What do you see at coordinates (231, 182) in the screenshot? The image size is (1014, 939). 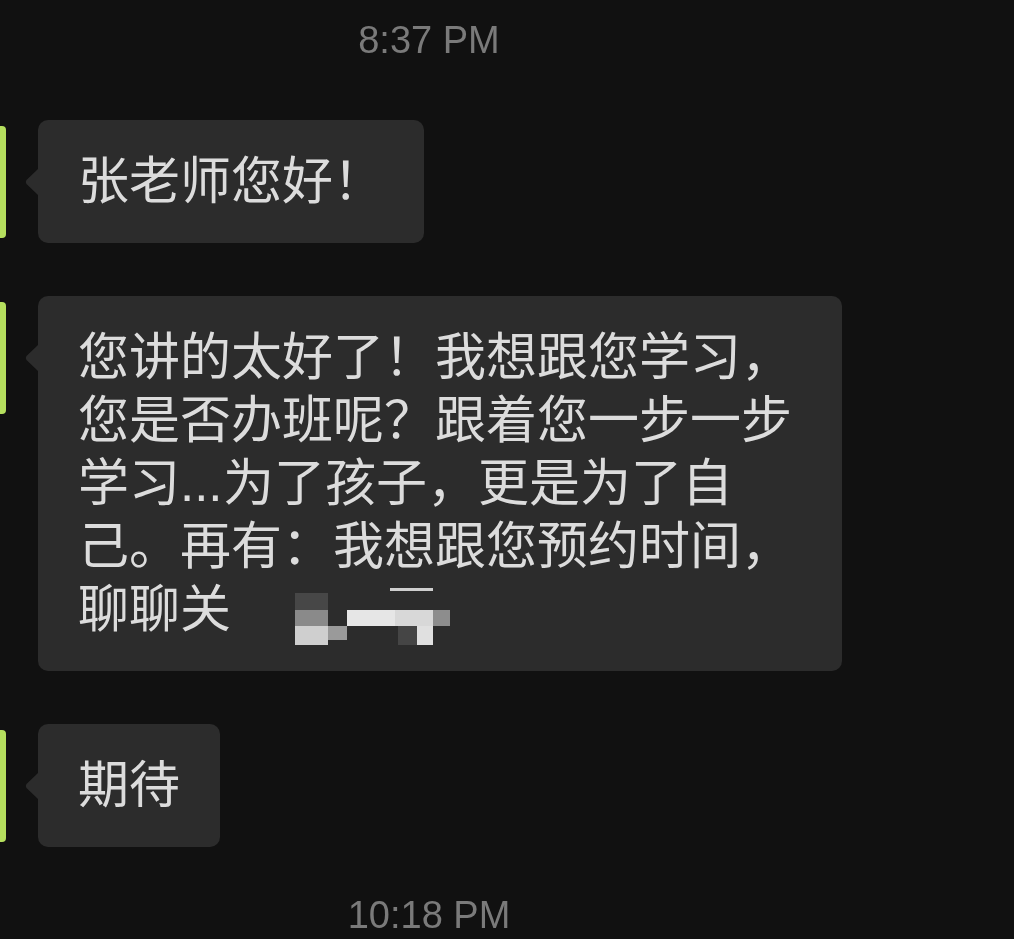 I see `message-text: 张老师您好！` at bounding box center [231, 182].